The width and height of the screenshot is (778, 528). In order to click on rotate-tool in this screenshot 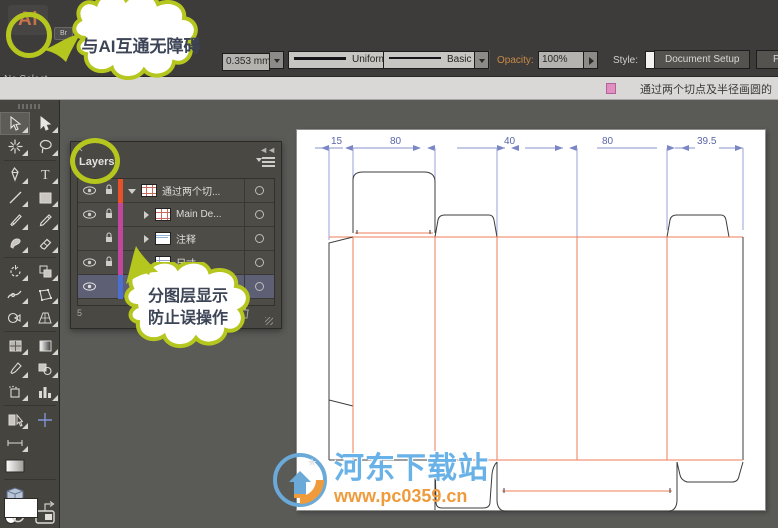, I will do `click(15, 271)`.